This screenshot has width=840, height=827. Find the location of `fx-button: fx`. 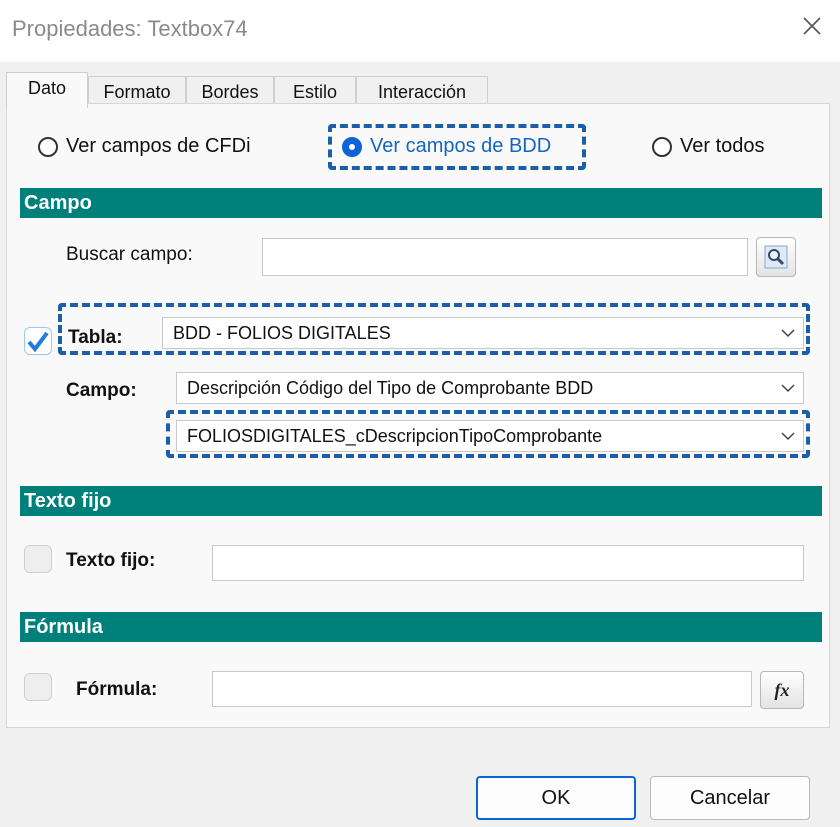

fx-button: fx is located at coordinates (782, 690).